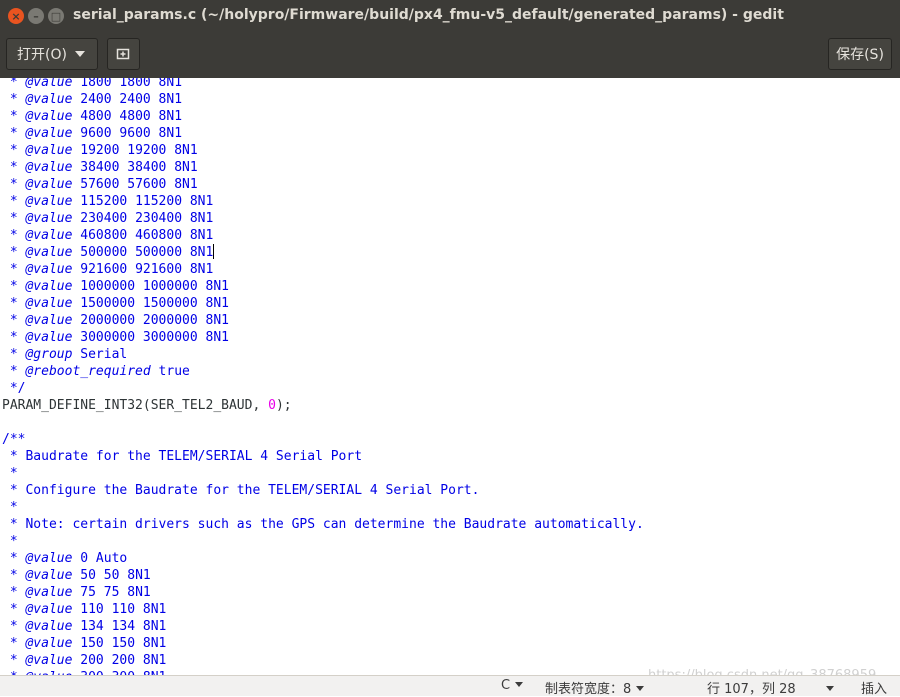 This screenshot has width=900, height=697. What do you see at coordinates (595, 687) in the screenshot?
I see `tab-width-selector: 制表符宽度：8` at bounding box center [595, 687].